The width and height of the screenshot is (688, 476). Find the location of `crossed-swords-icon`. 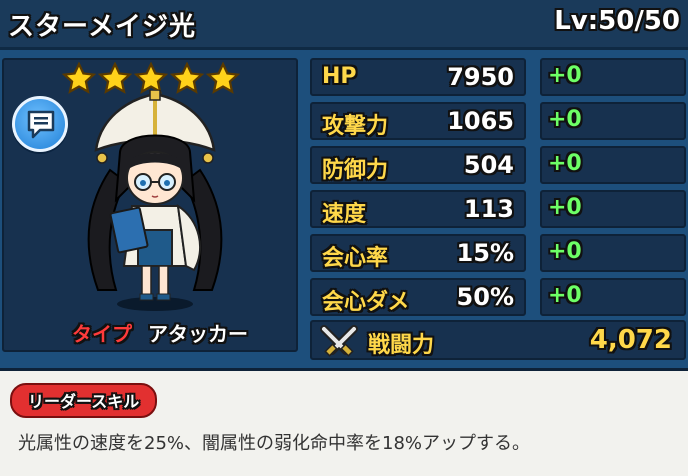

crossed-swords-icon is located at coordinates (339, 341).